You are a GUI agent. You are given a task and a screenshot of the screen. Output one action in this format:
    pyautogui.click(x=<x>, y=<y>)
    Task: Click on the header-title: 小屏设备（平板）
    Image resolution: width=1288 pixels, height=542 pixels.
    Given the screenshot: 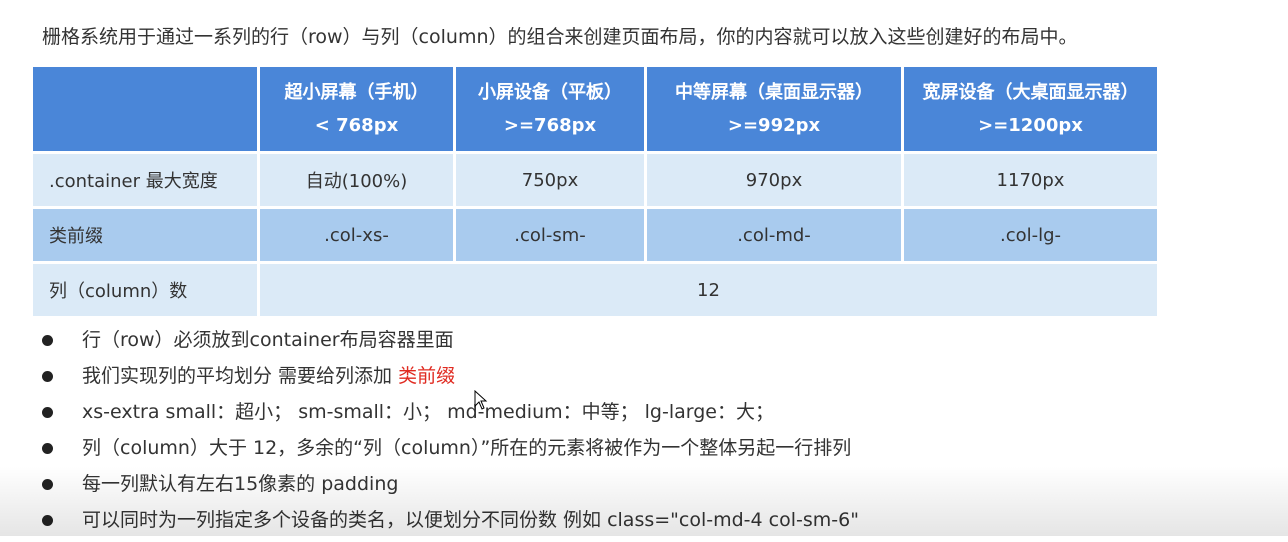 What is the action you would take?
    pyautogui.click(x=550, y=92)
    